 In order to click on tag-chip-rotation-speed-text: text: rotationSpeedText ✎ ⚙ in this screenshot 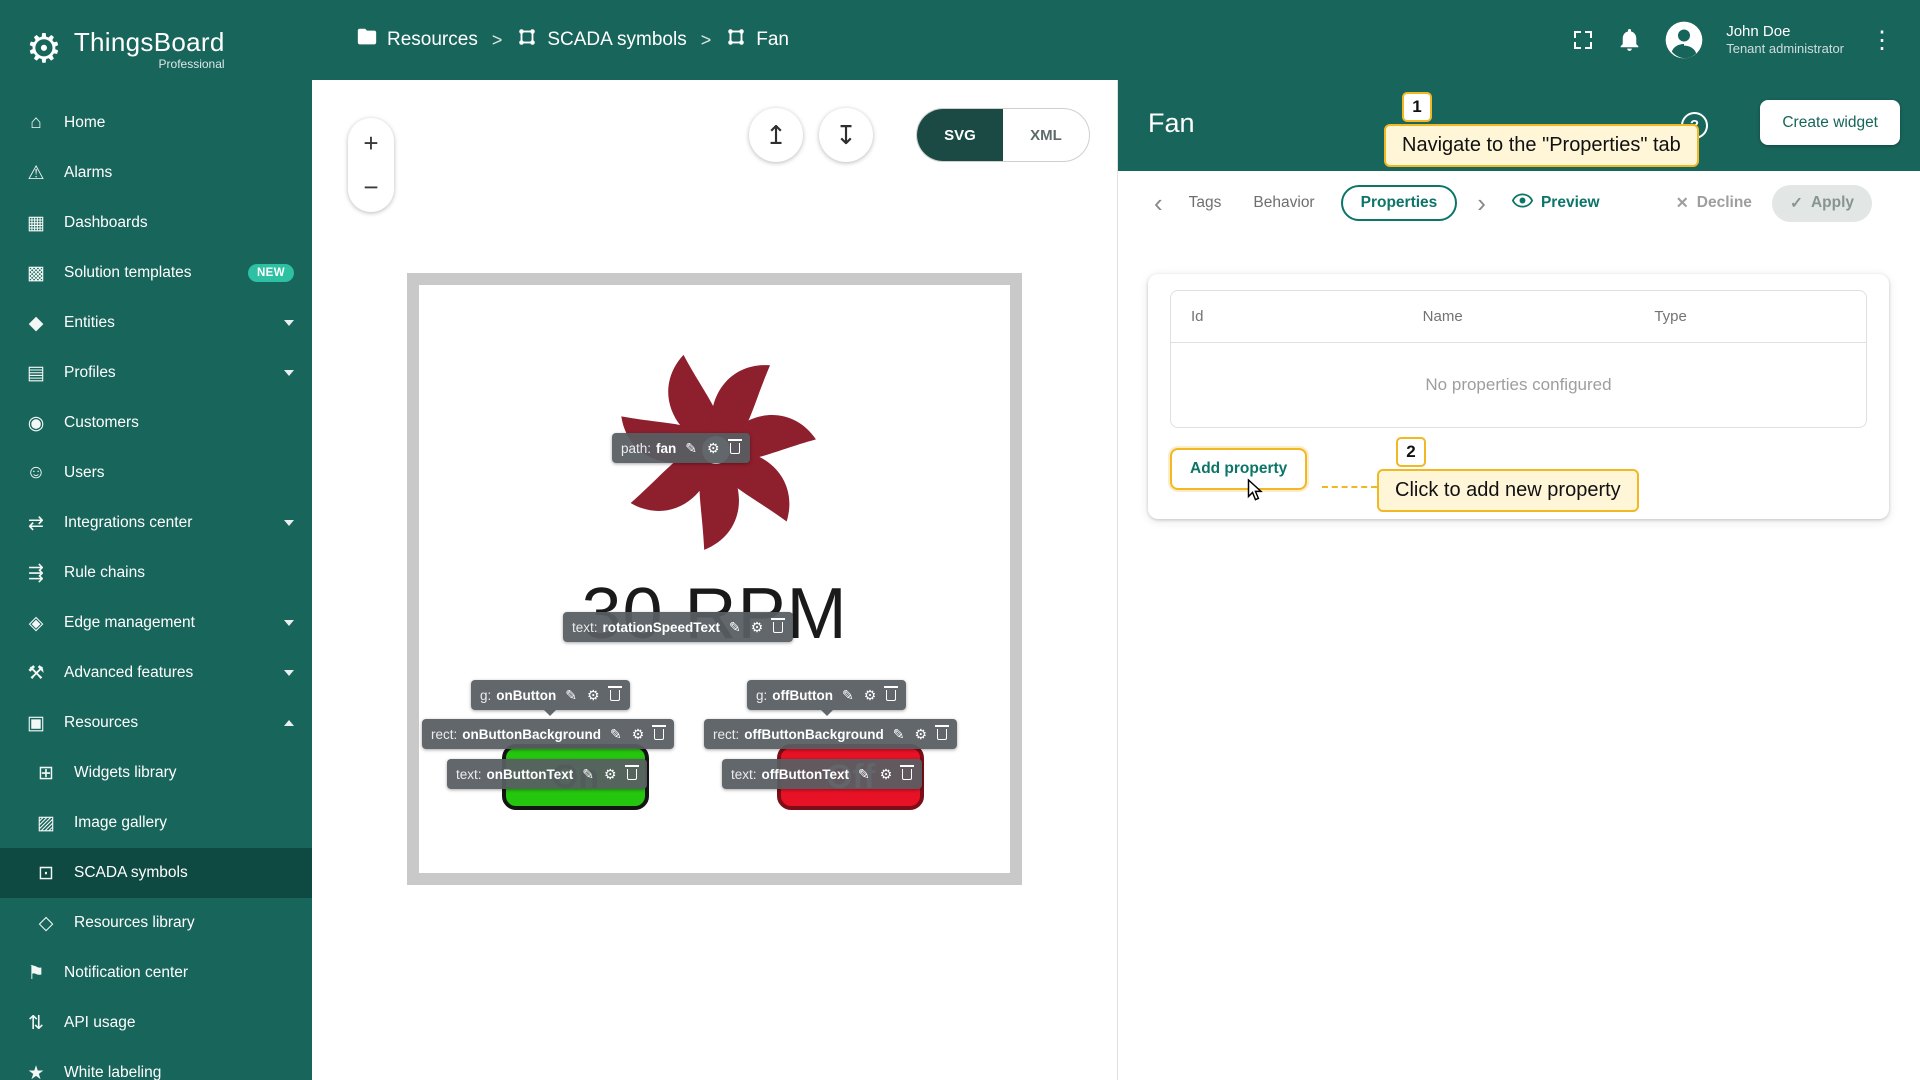, I will do `click(678, 627)`.